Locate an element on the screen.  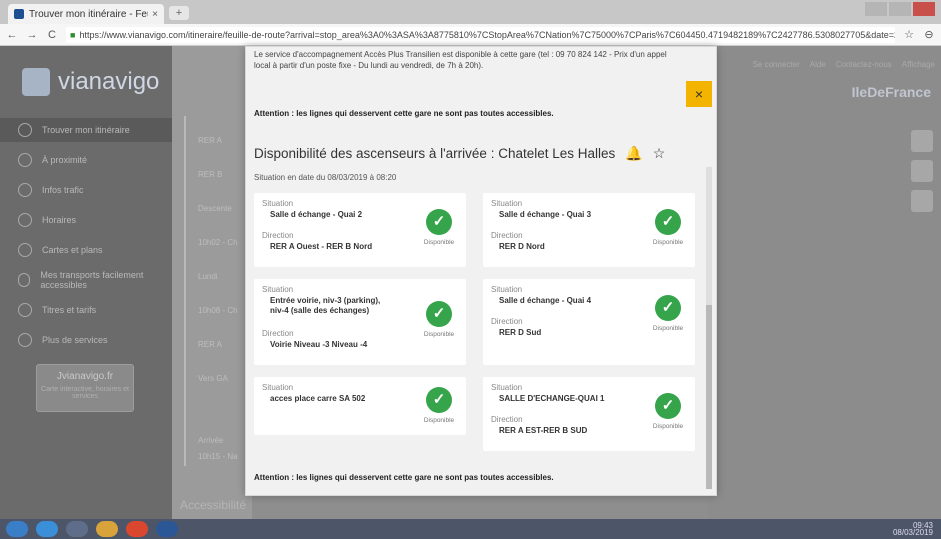
sidebar-item-label: Trouver mon itinéraire is located at coordinates (86, 130).